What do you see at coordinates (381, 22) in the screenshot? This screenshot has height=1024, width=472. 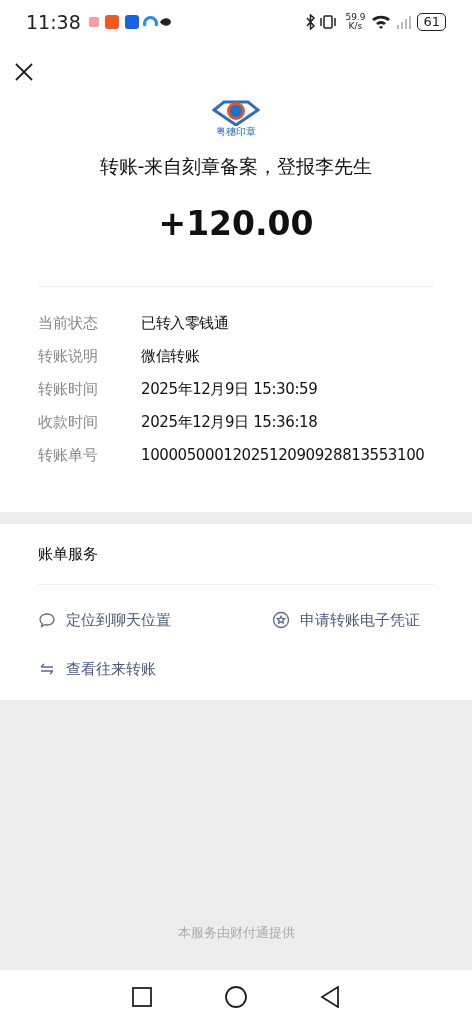 I see `wifi-icon` at bounding box center [381, 22].